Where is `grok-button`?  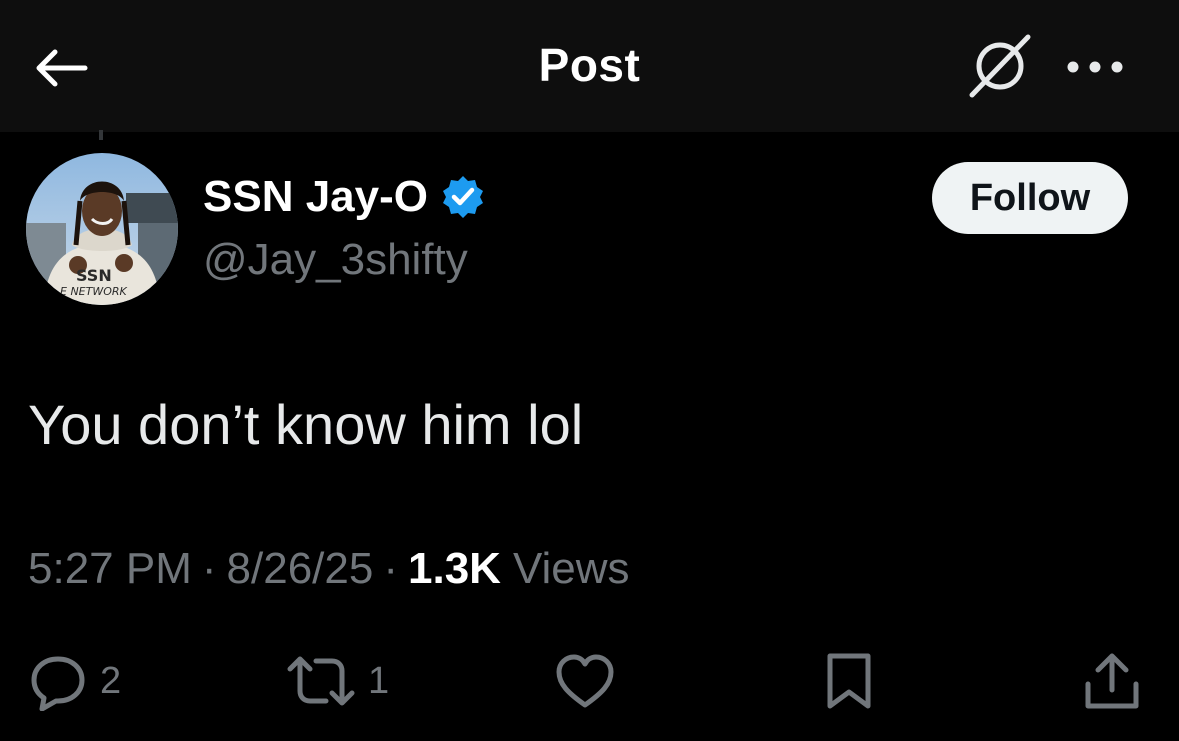 grok-button is located at coordinates (999, 66).